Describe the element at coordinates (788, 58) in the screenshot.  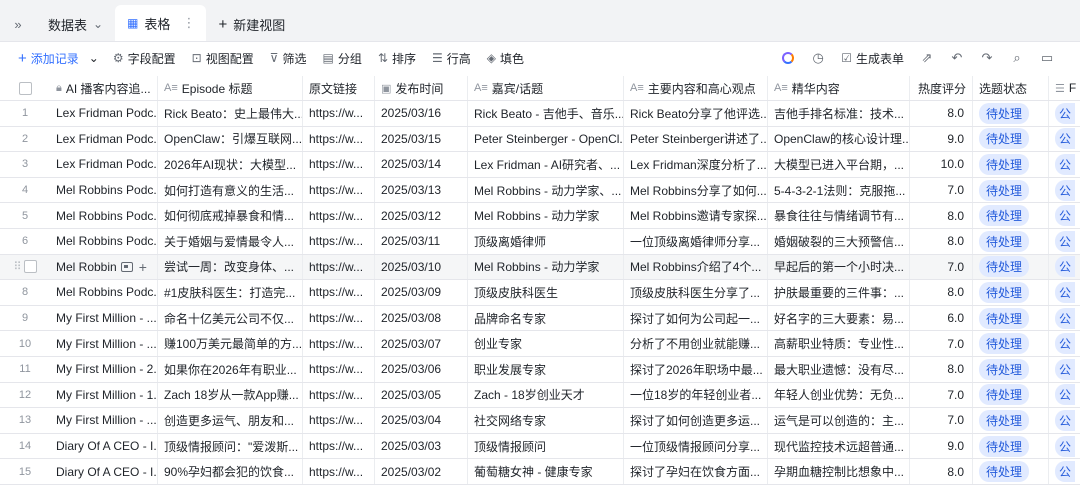
I see `ai-assistant-button` at that location.